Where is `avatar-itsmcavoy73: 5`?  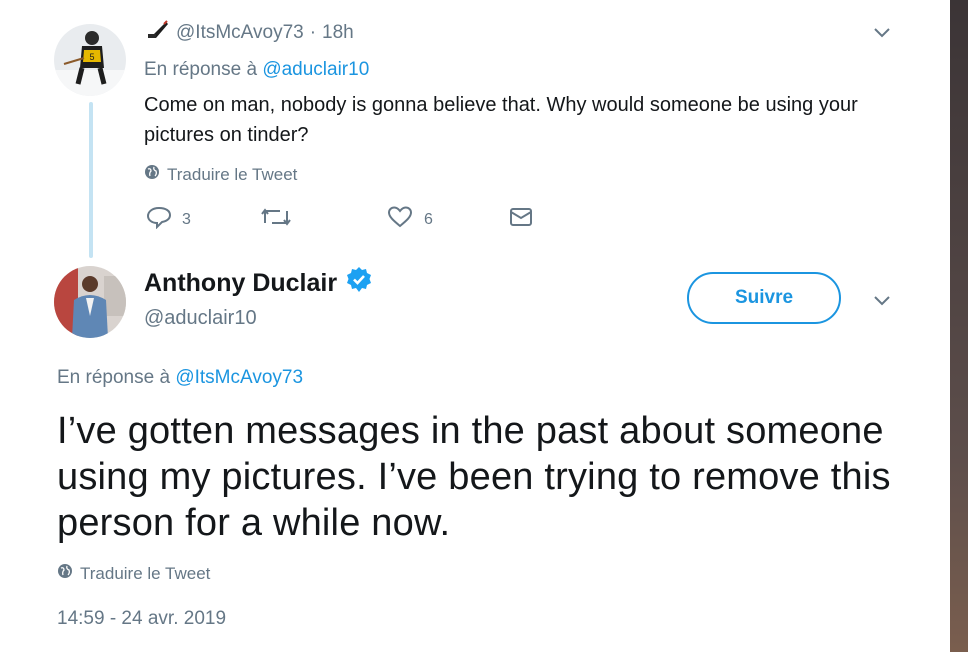
avatar-itsmcavoy73: 5 is located at coordinates (90, 60).